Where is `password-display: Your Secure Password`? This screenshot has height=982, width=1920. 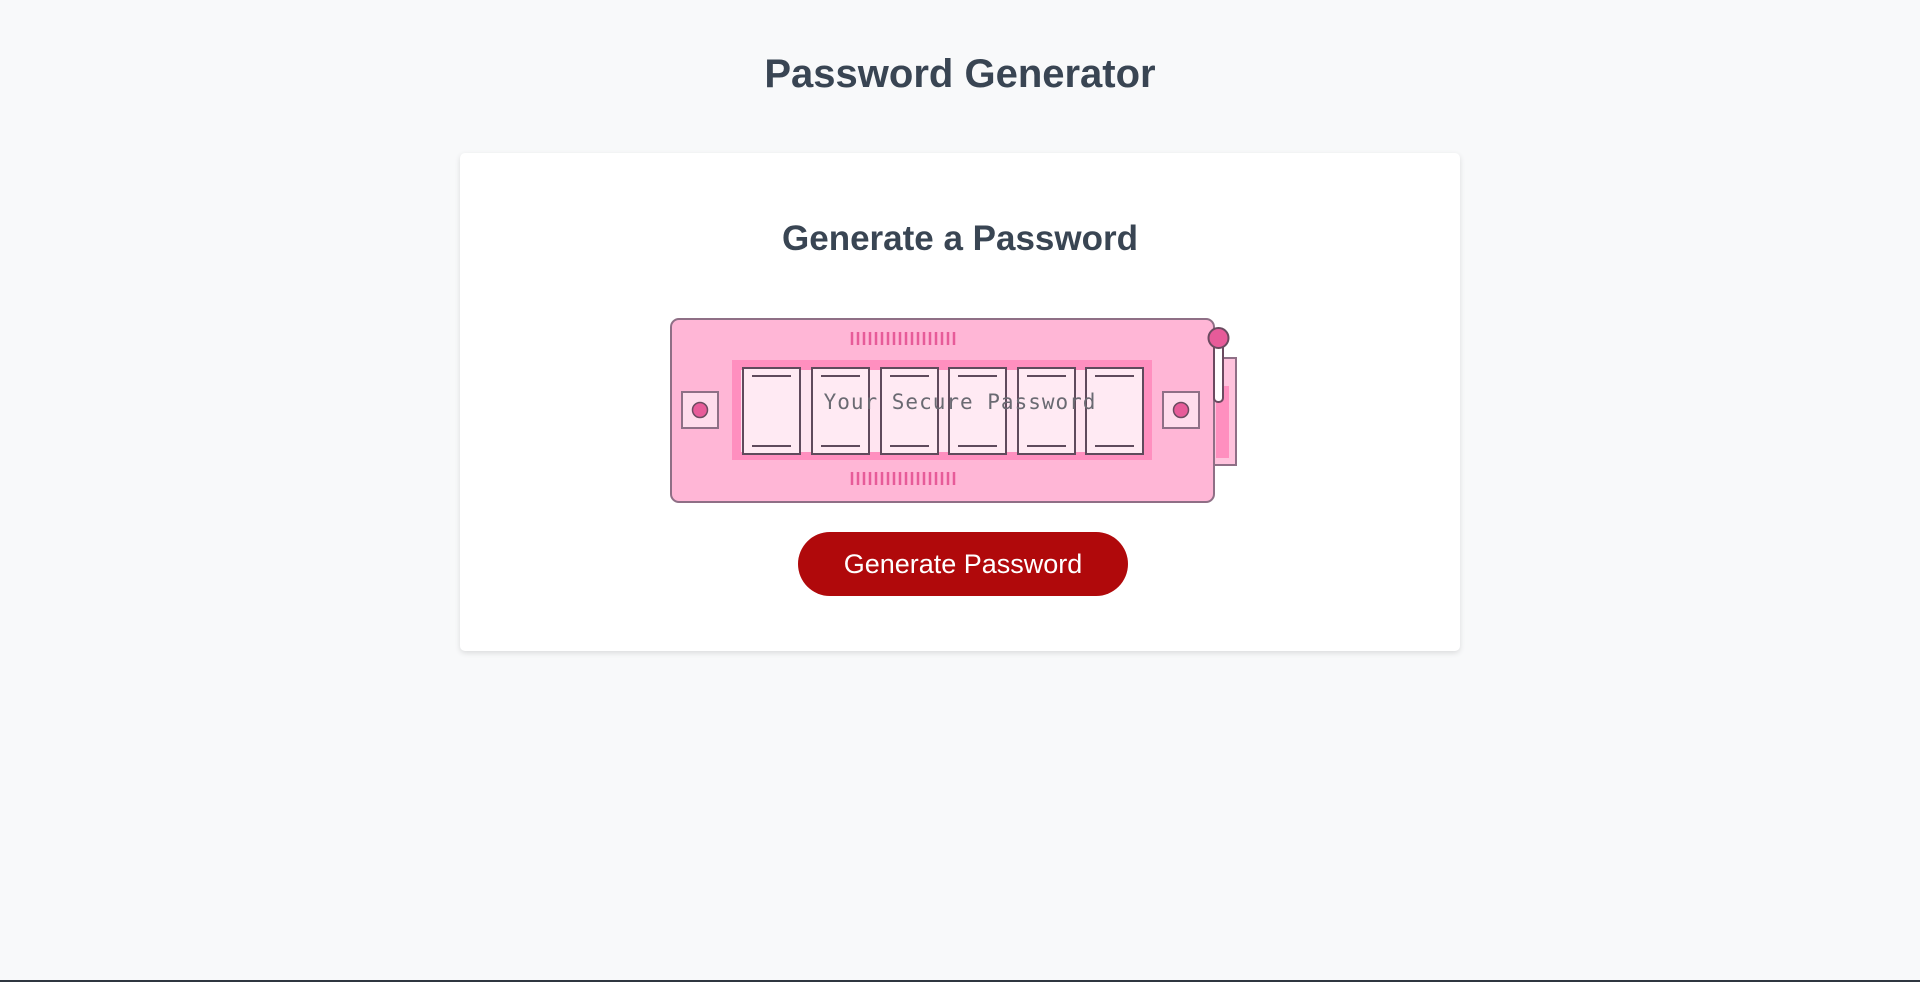
password-display: Your Secure Password is located at coordinates (960, 402).